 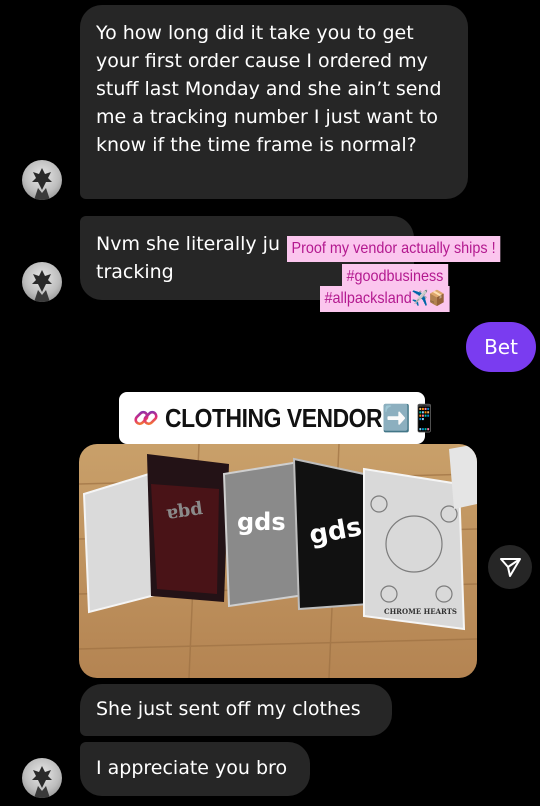 I want to click on bag-label: gds, so click(x=261, y=522).